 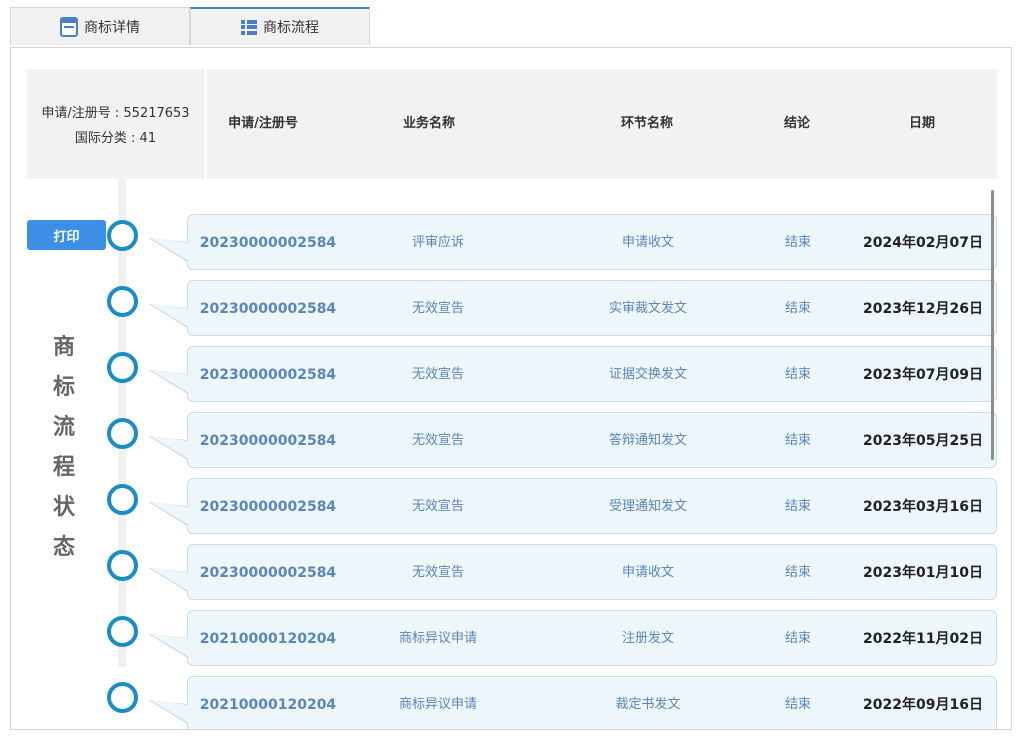 I want to click on tab-bar: 商标详情 商标流程, so click(x=190, y=27).